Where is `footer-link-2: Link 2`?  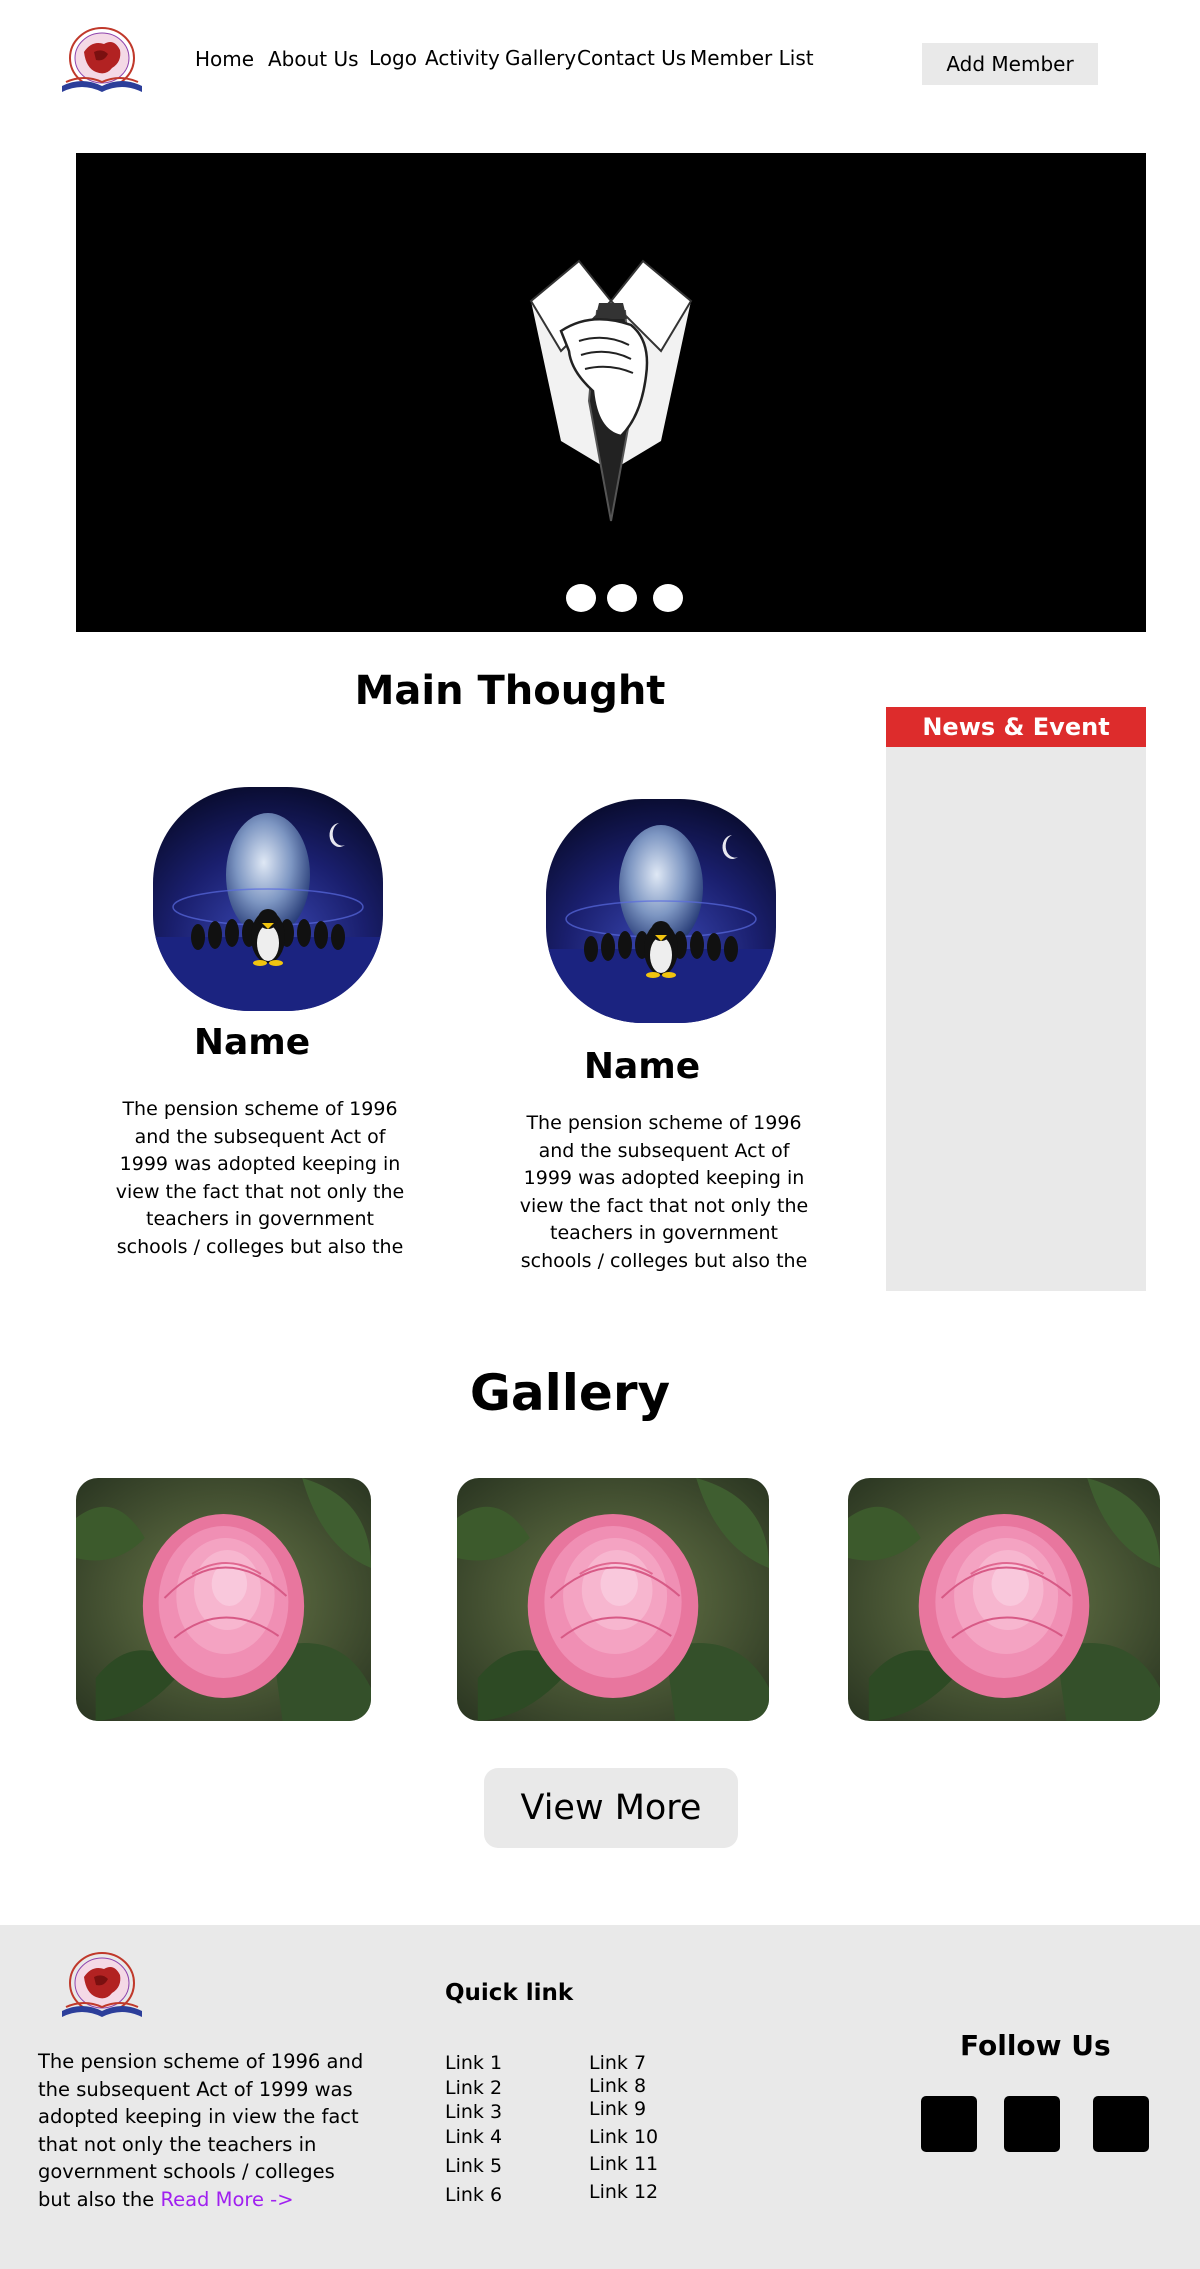 footer-link-2: Link 2 is located at coordinates (473, 2088).